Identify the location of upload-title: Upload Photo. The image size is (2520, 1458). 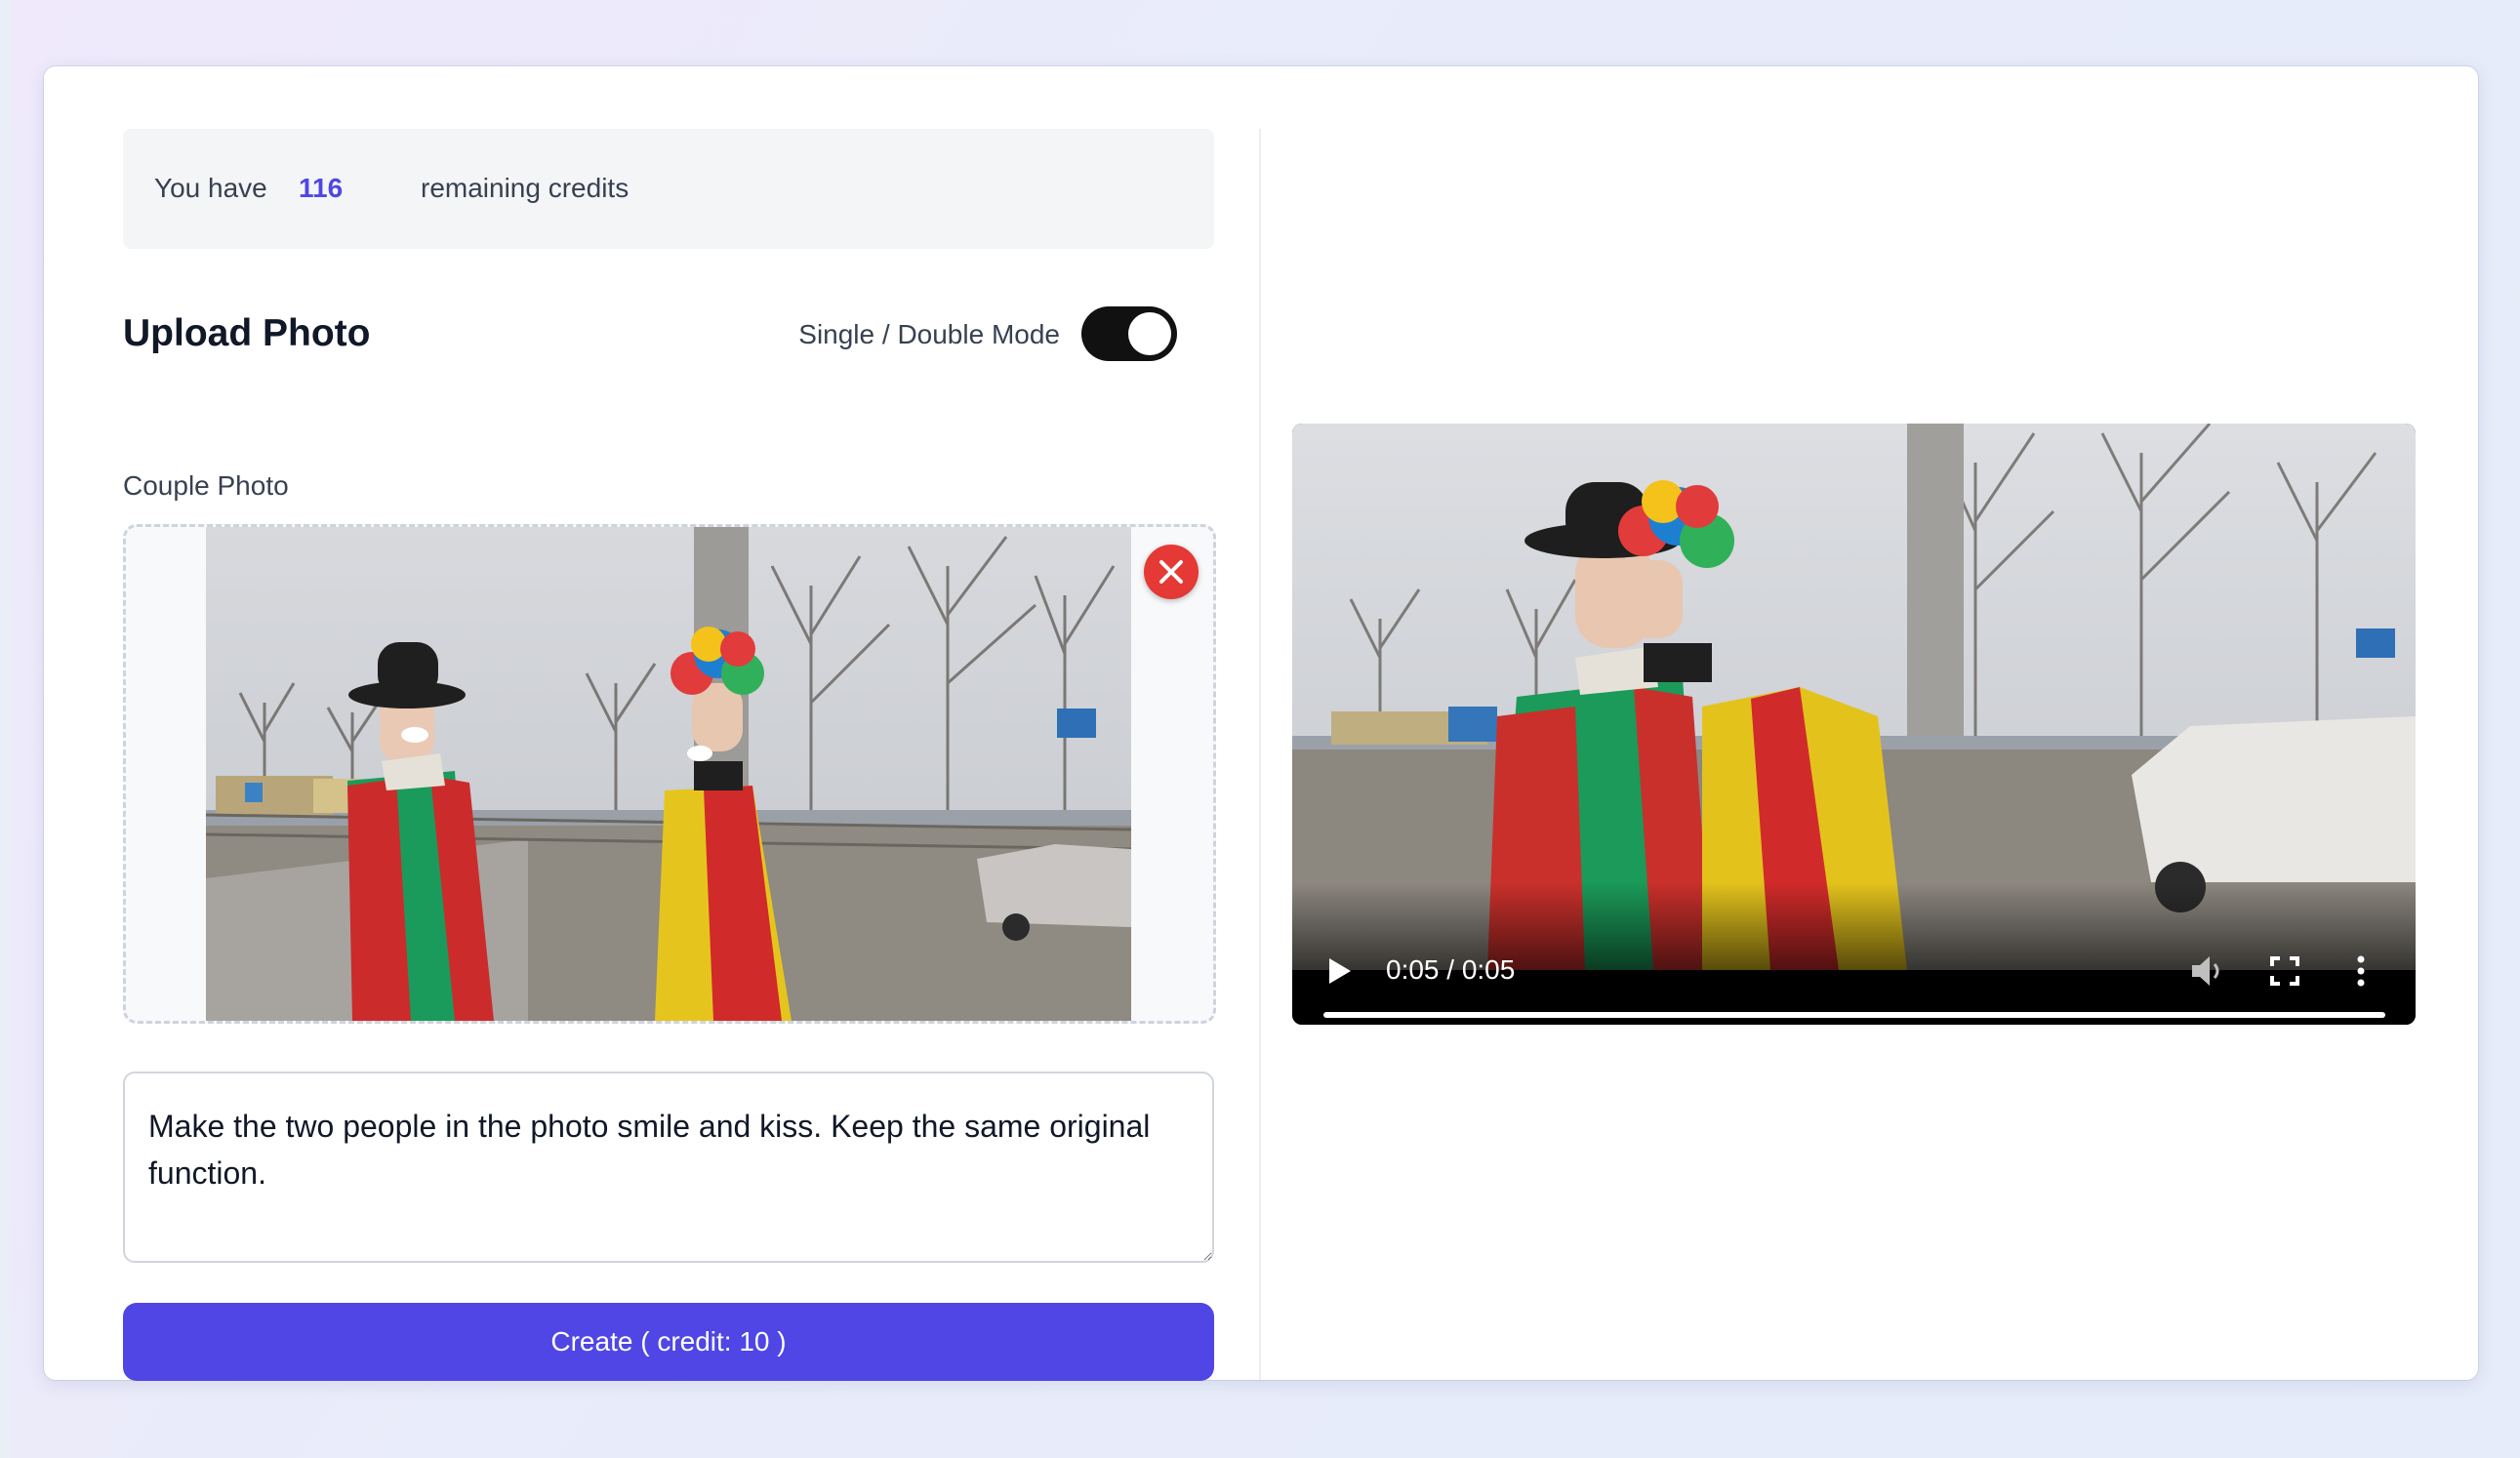
(247, 333).